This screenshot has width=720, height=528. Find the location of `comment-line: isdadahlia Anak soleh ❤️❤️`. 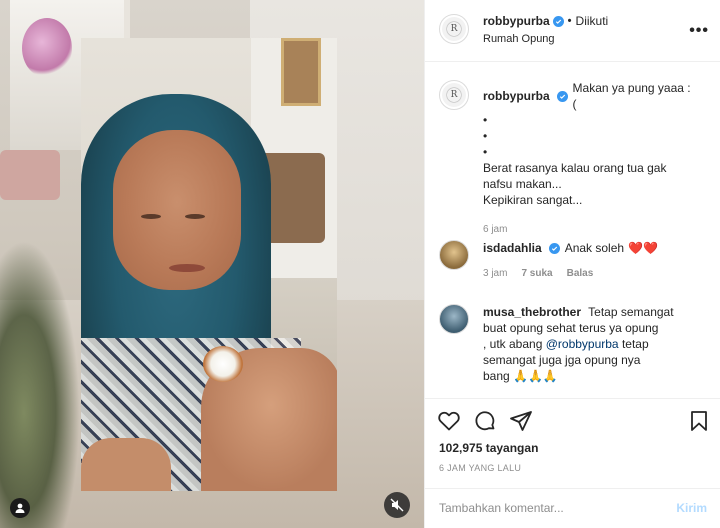

comment-line: isdadahlia Anak soleh ❤️❤️ is located at coordinates (570, 248).